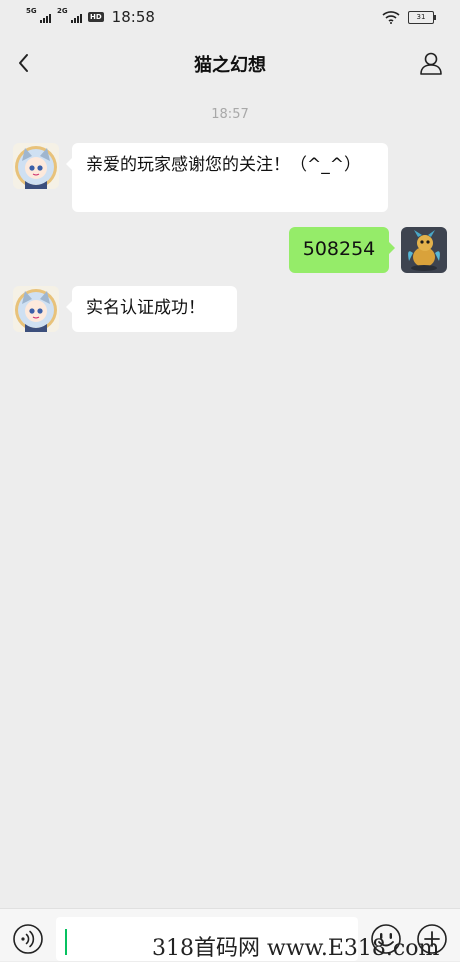  Describe the element at coordinates (227, 177) in the screenshot. I see `incoming-message-bubble: 亲爱的玩家感谢您的关注！（^_^）` at that location.